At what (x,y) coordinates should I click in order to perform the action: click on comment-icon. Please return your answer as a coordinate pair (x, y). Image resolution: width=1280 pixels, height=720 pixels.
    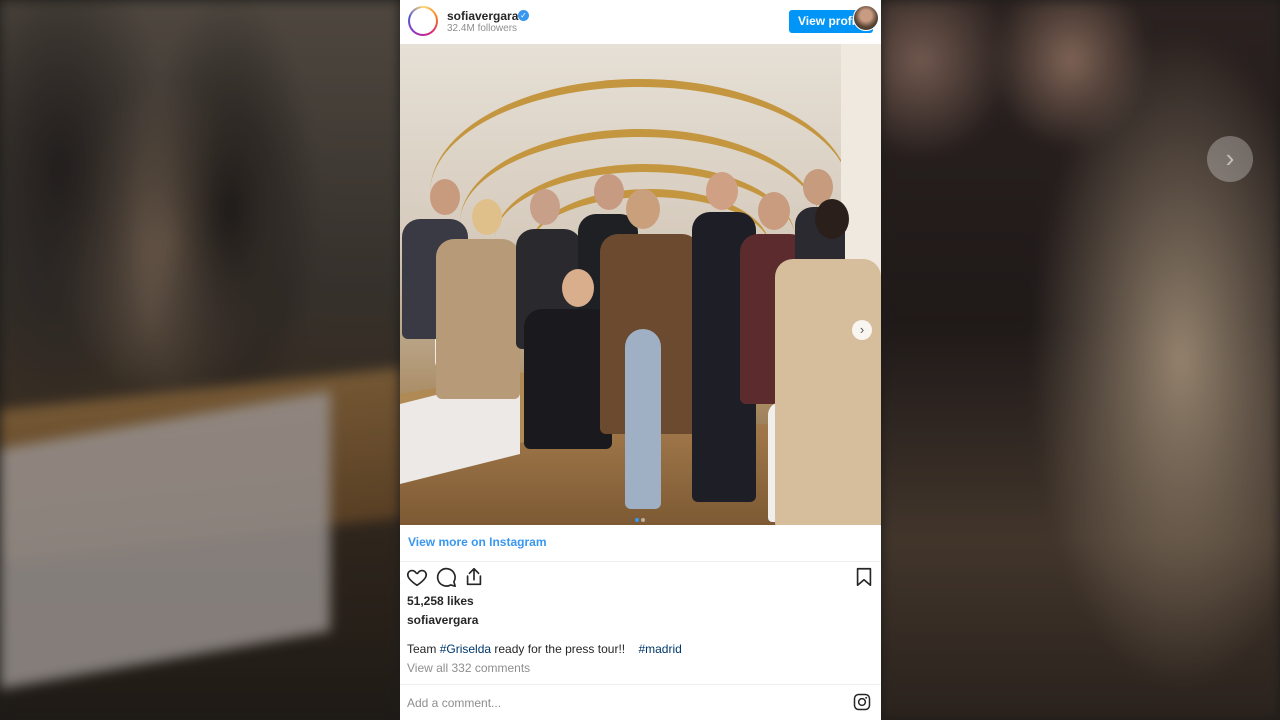
    Looking at the image, I should click on (446, 577).